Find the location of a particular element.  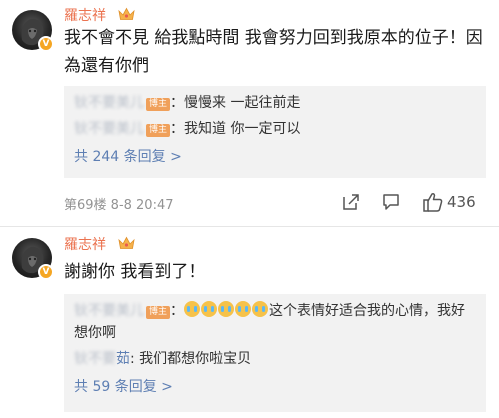

reply-user-blurred: 钬不要 is located at coordinates (95, 359).